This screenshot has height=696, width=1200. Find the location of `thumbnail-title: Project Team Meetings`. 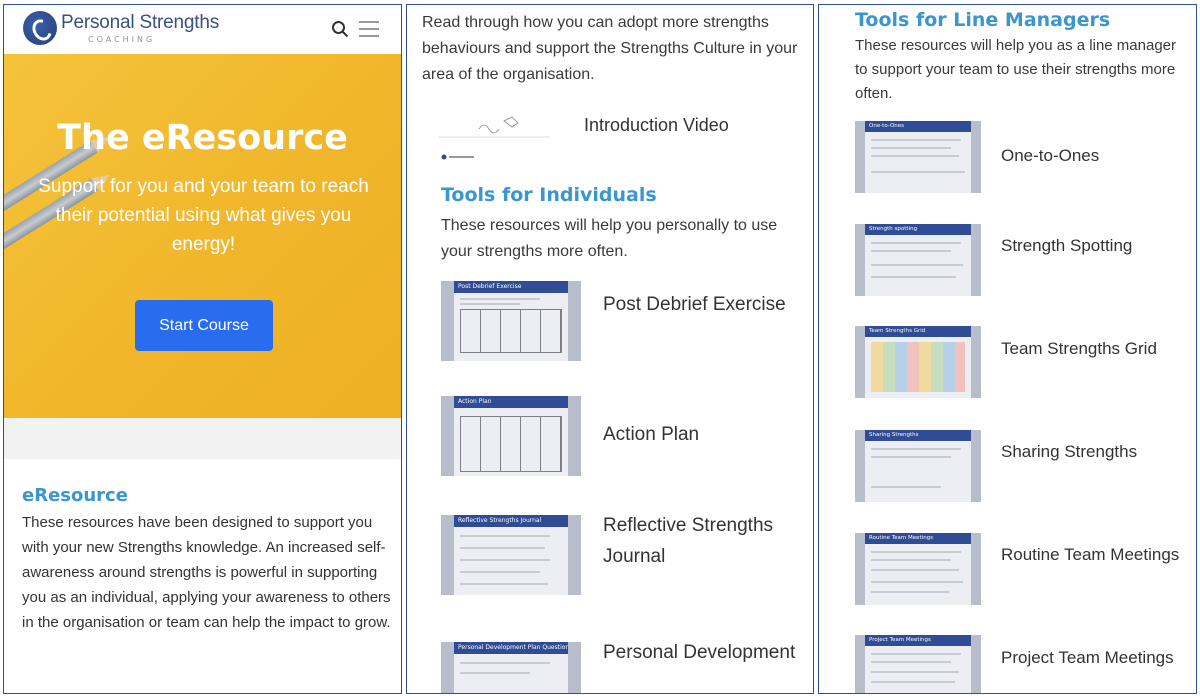

thumbnail-title: Project Team Meetings is located at coordinates (918, 640).